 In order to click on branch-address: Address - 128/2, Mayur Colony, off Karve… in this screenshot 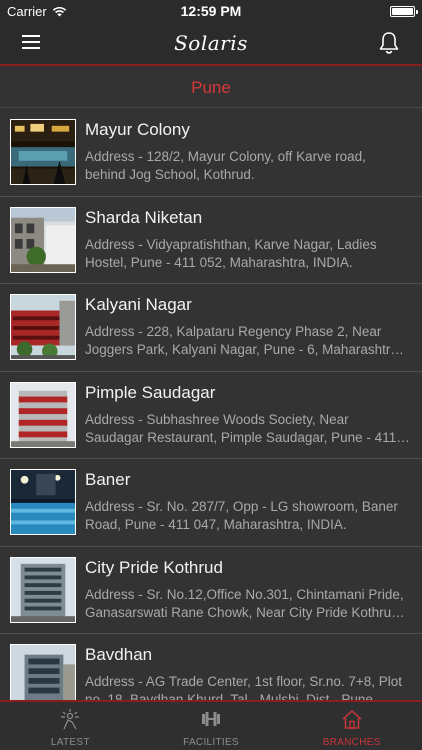, I will do `click(225, 165)`.